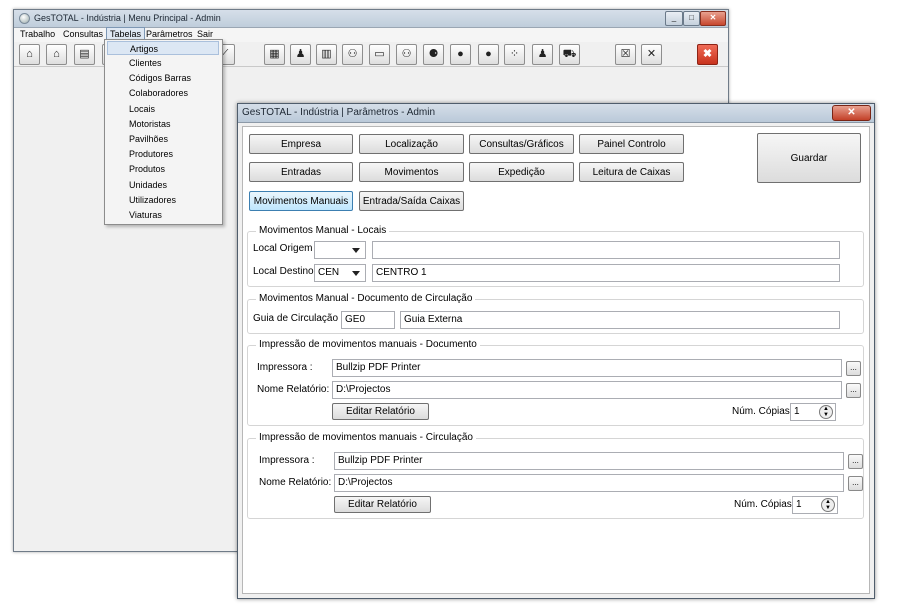  I want to click on dots-icon: ⁘, so click(514, 54).